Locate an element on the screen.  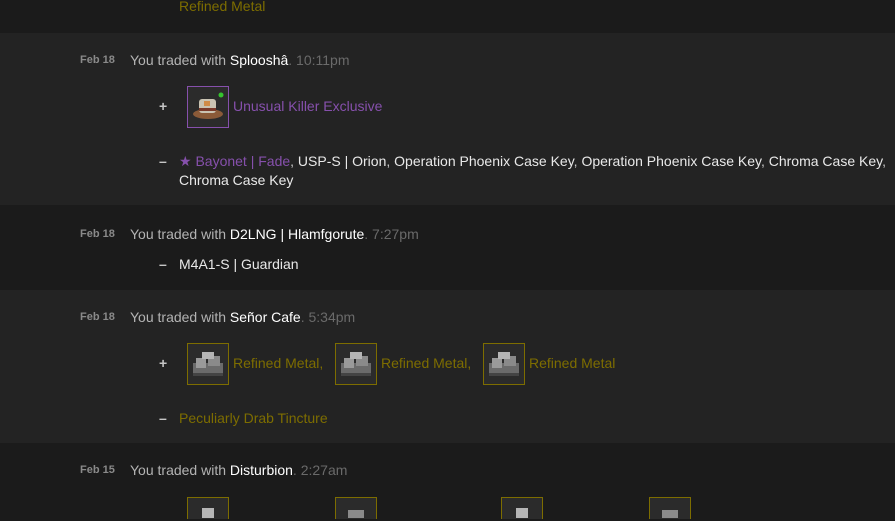
trade-time: . 5:34pm is located at coordinates (328, 317).